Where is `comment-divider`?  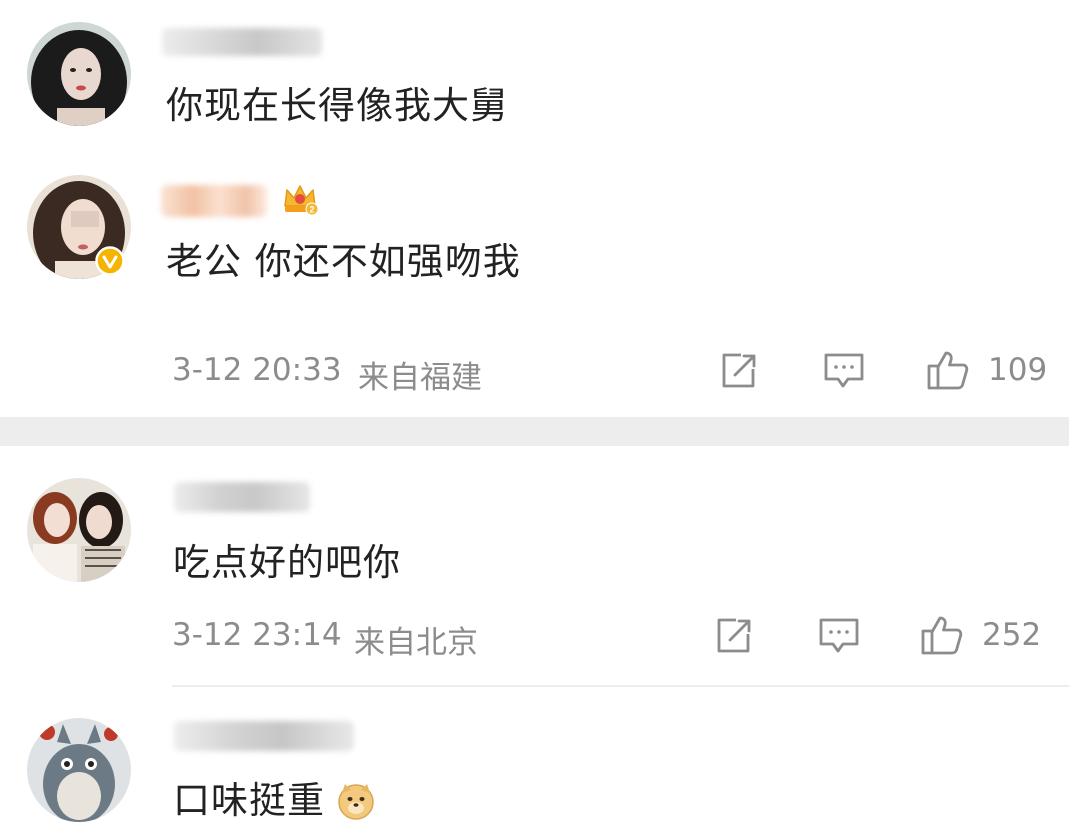
comment-divider is located at coordinates (620, 686).